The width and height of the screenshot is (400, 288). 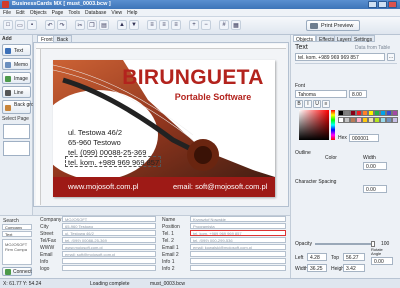 I want to click on field-label: Info, so click(x=44, y=262).